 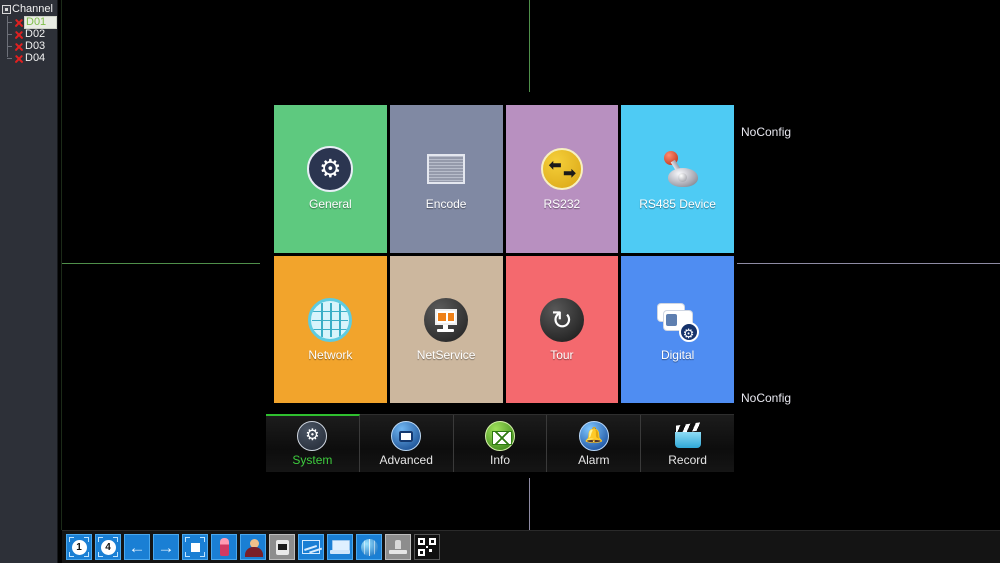 I want to click on channel-label: D02, so click(x=35, y=33).